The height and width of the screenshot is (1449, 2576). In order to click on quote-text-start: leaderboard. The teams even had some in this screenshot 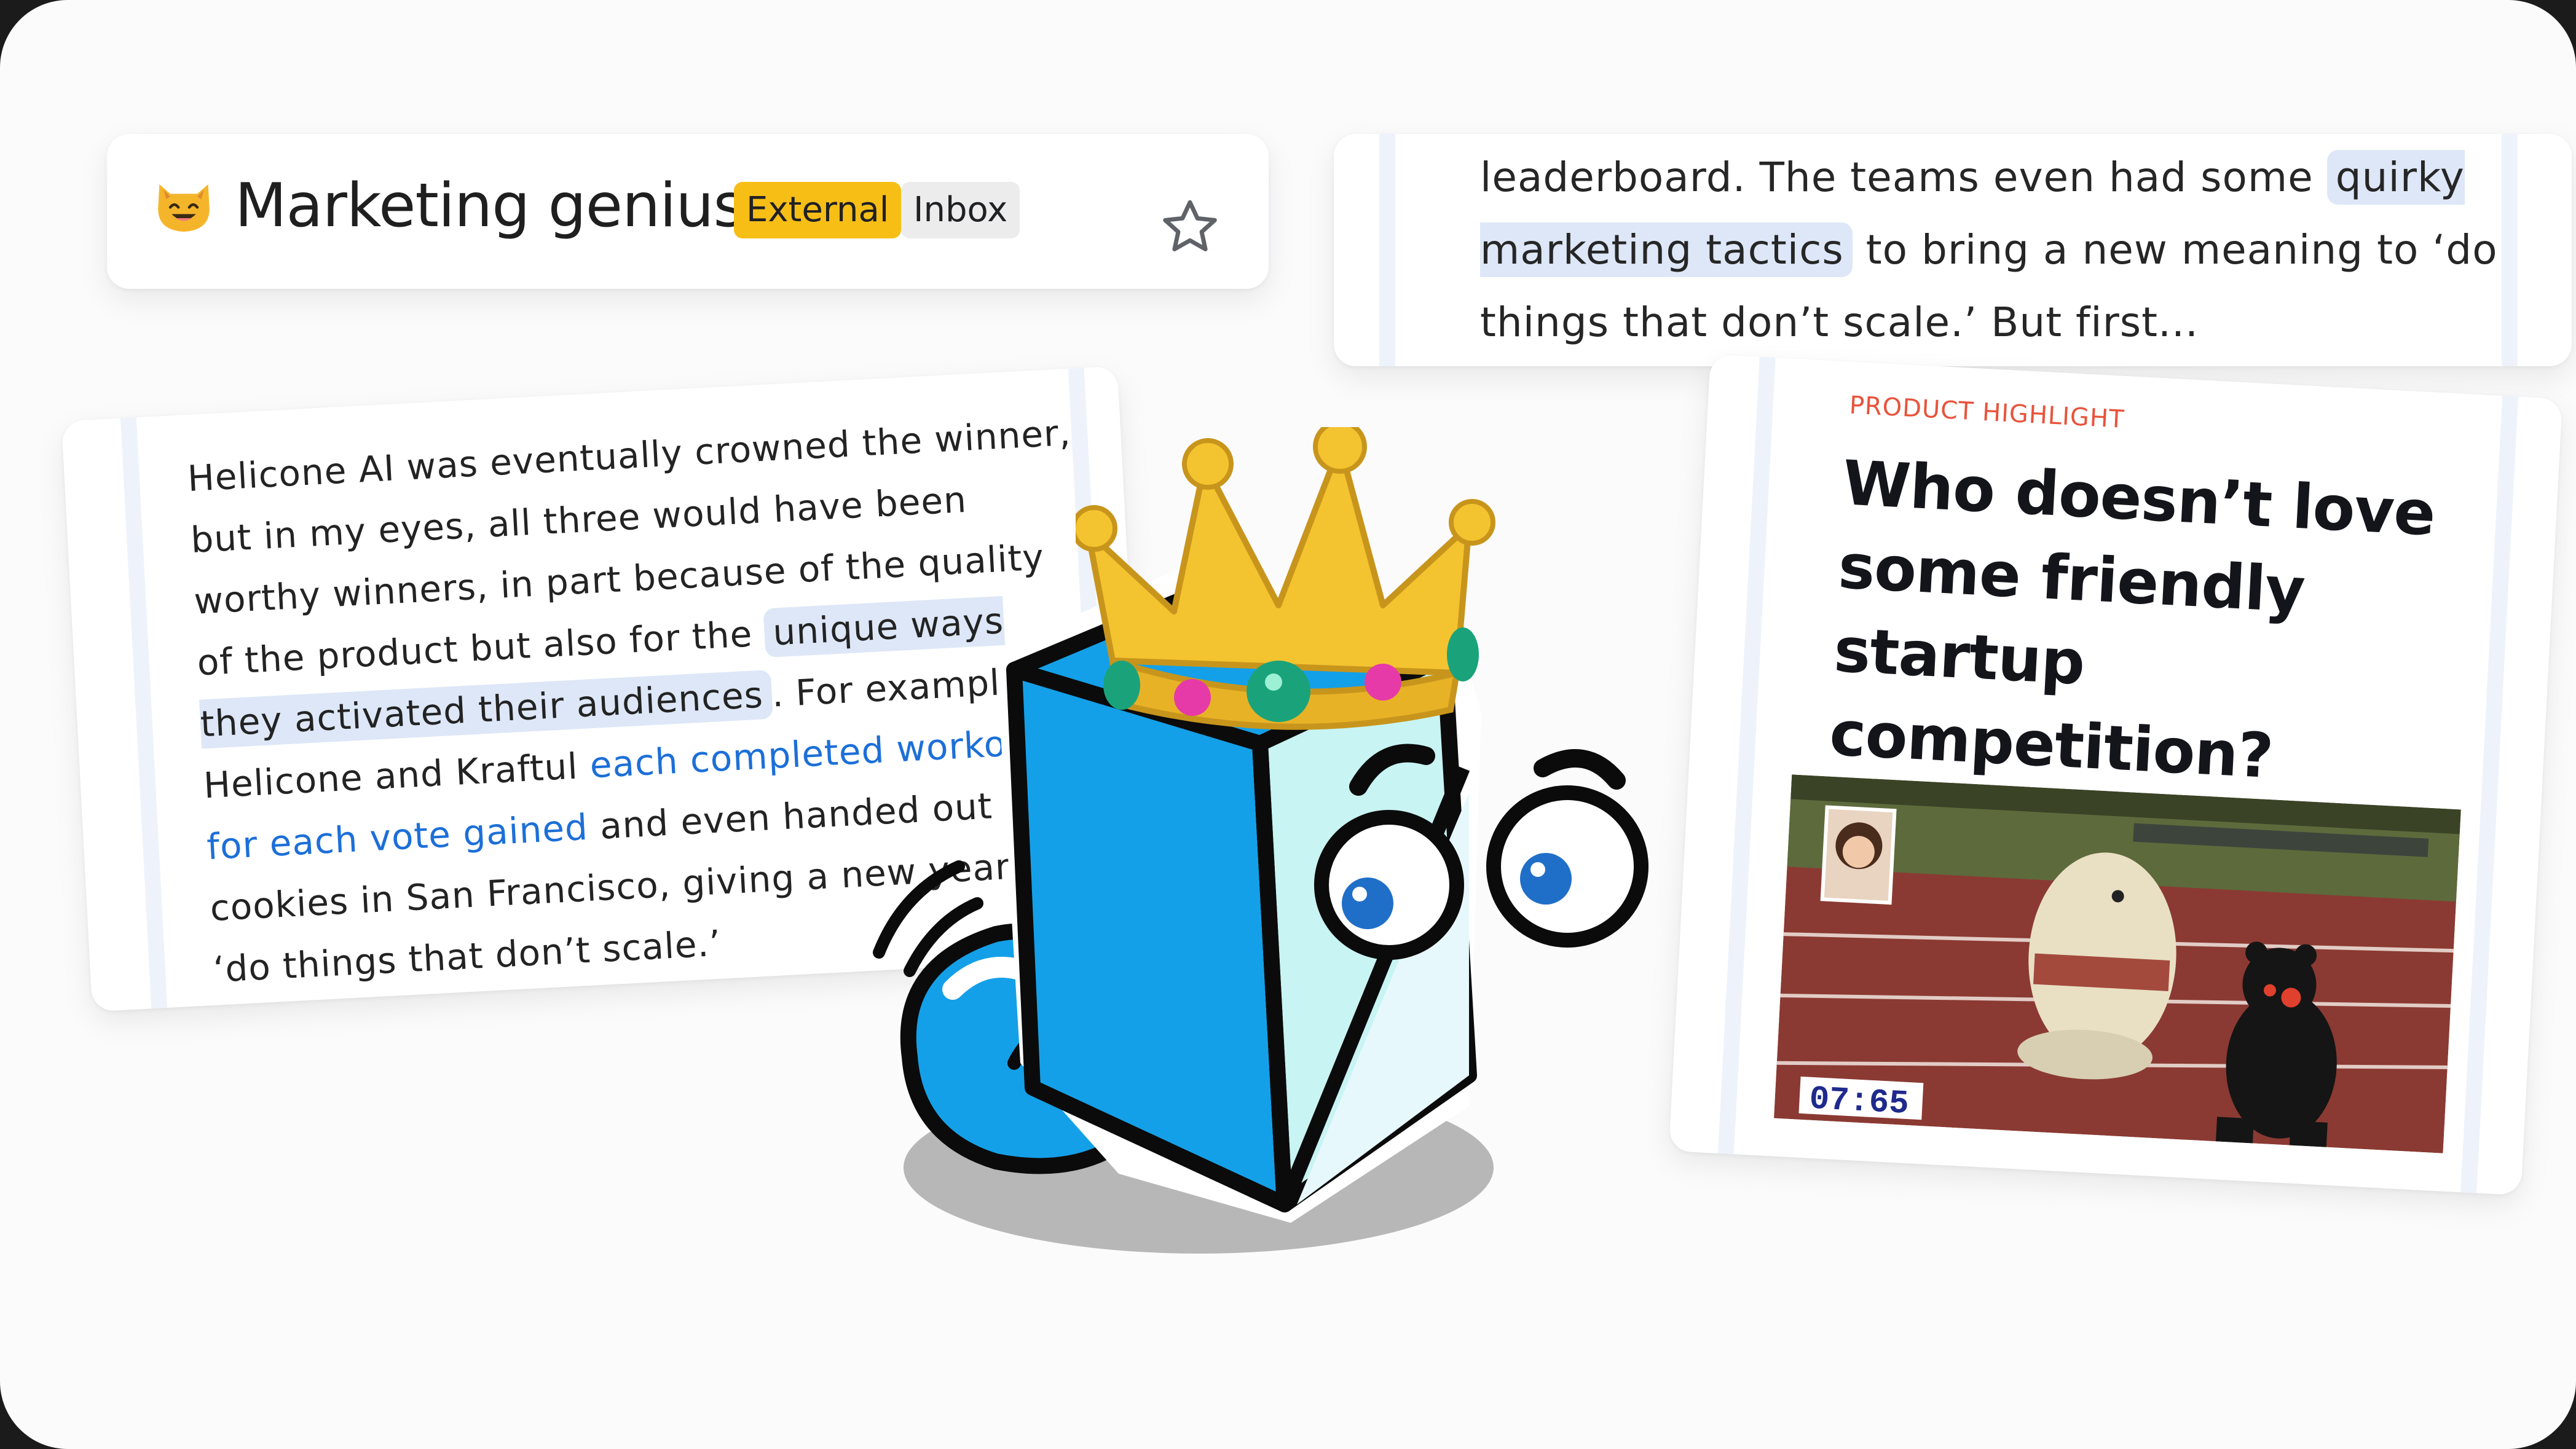, I will do `click(1904, 177)`.